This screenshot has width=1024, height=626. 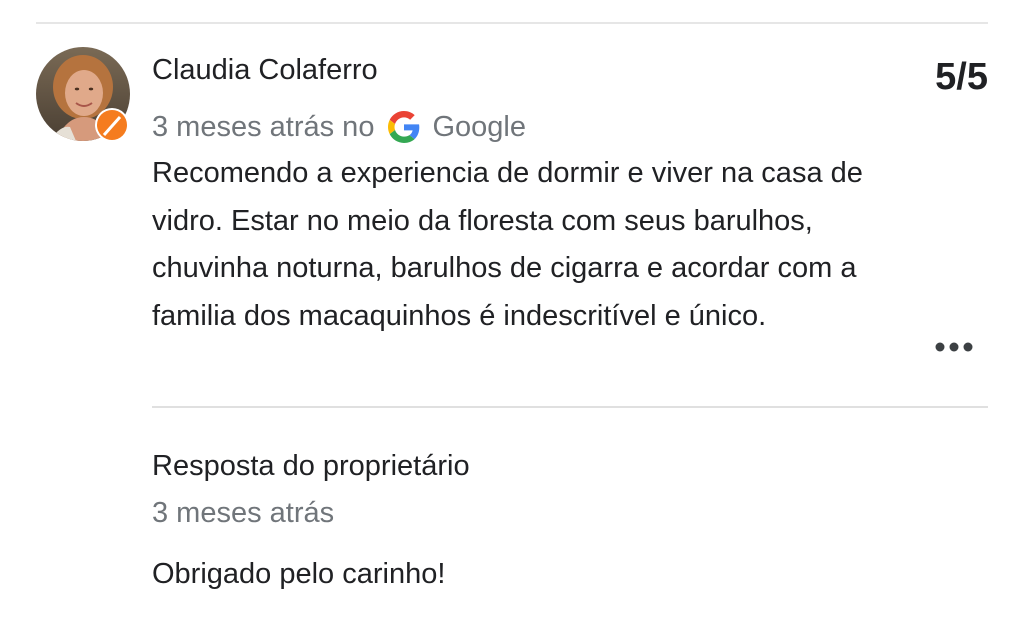 I want to click on google-g-icon, so click(x=404, y=127).